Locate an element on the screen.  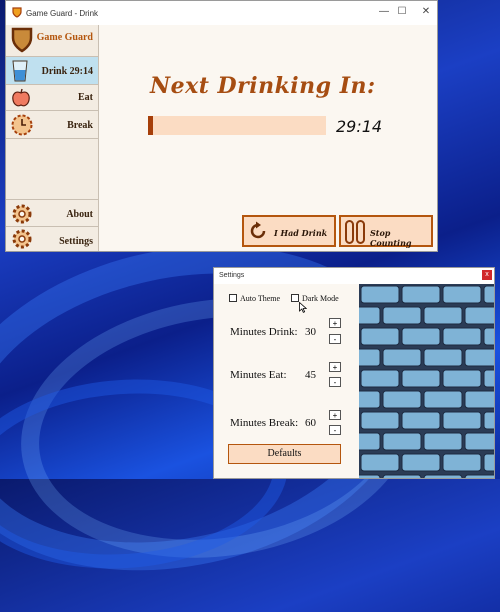
mouse-cursor-icon is located at coordinates (303, 309).